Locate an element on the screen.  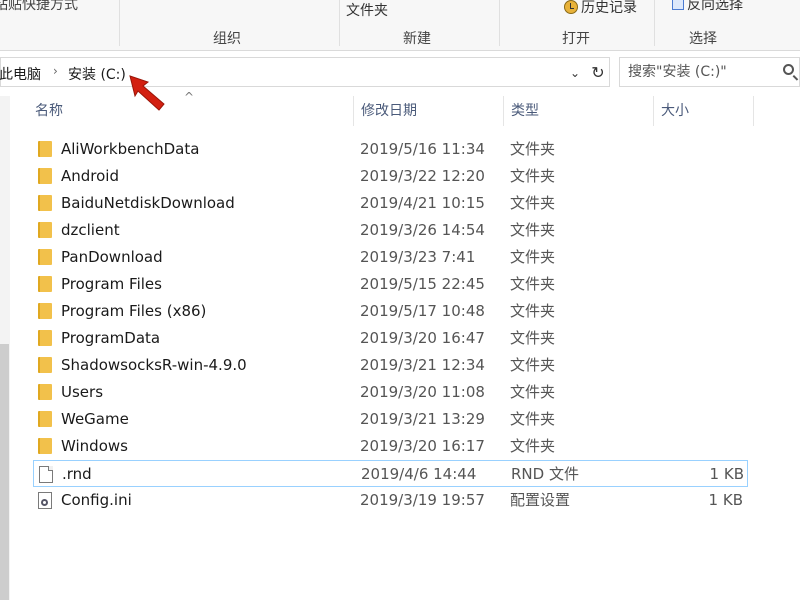
file-row: PanDownload 2019/3/23 7:41 文件夹 is located at coordinates (390, 257).